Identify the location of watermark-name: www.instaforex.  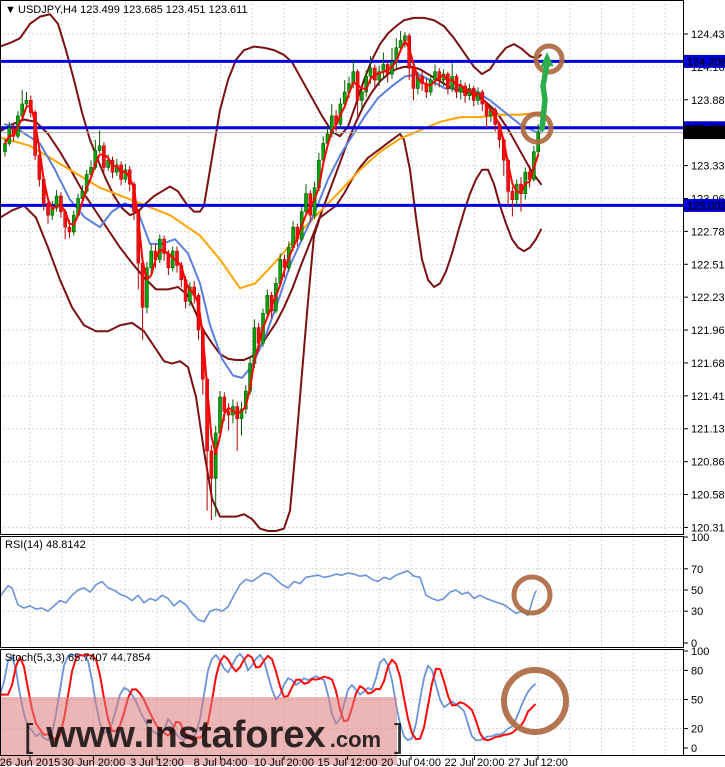
(185, 735).